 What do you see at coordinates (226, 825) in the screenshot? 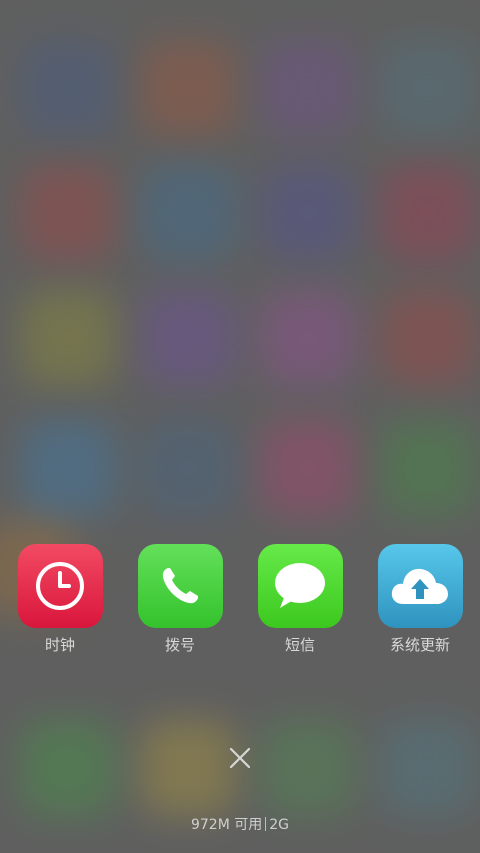
I see `memory-available-text: 972M 可用` at bounding box center [226, 825].